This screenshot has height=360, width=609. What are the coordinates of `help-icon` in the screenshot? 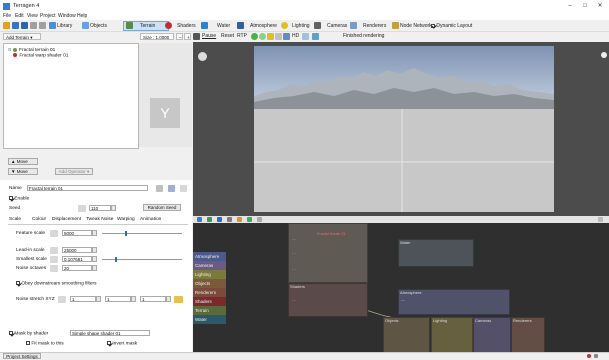 It's located at (183, 188).